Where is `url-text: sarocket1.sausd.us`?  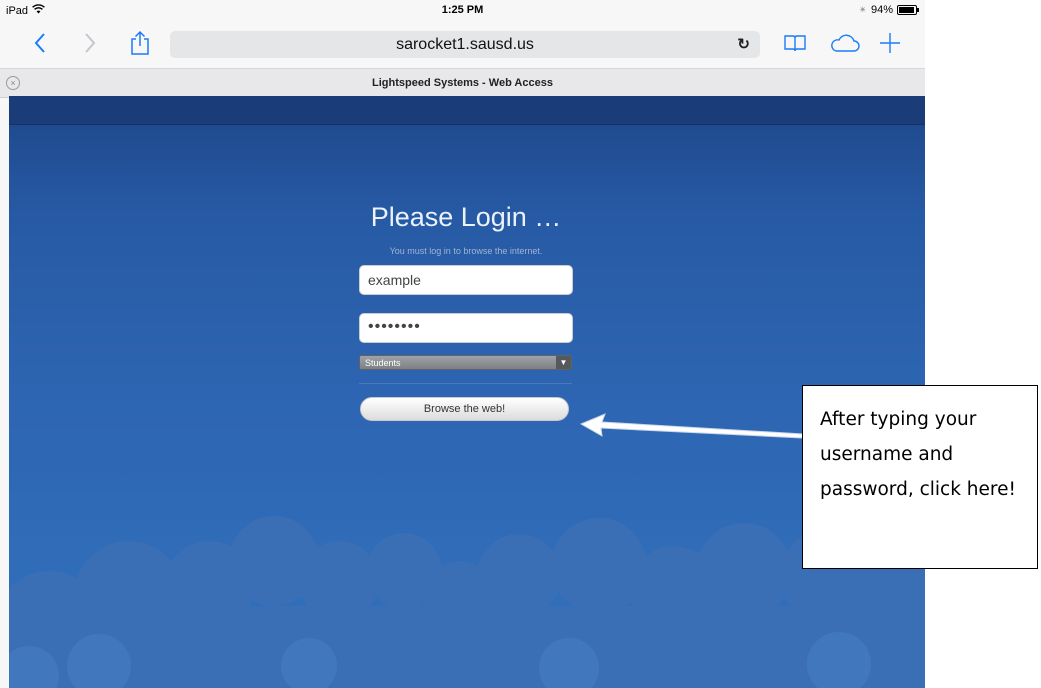 url-text: sarocket1.sausd.us is located at coordinates (465, 44).